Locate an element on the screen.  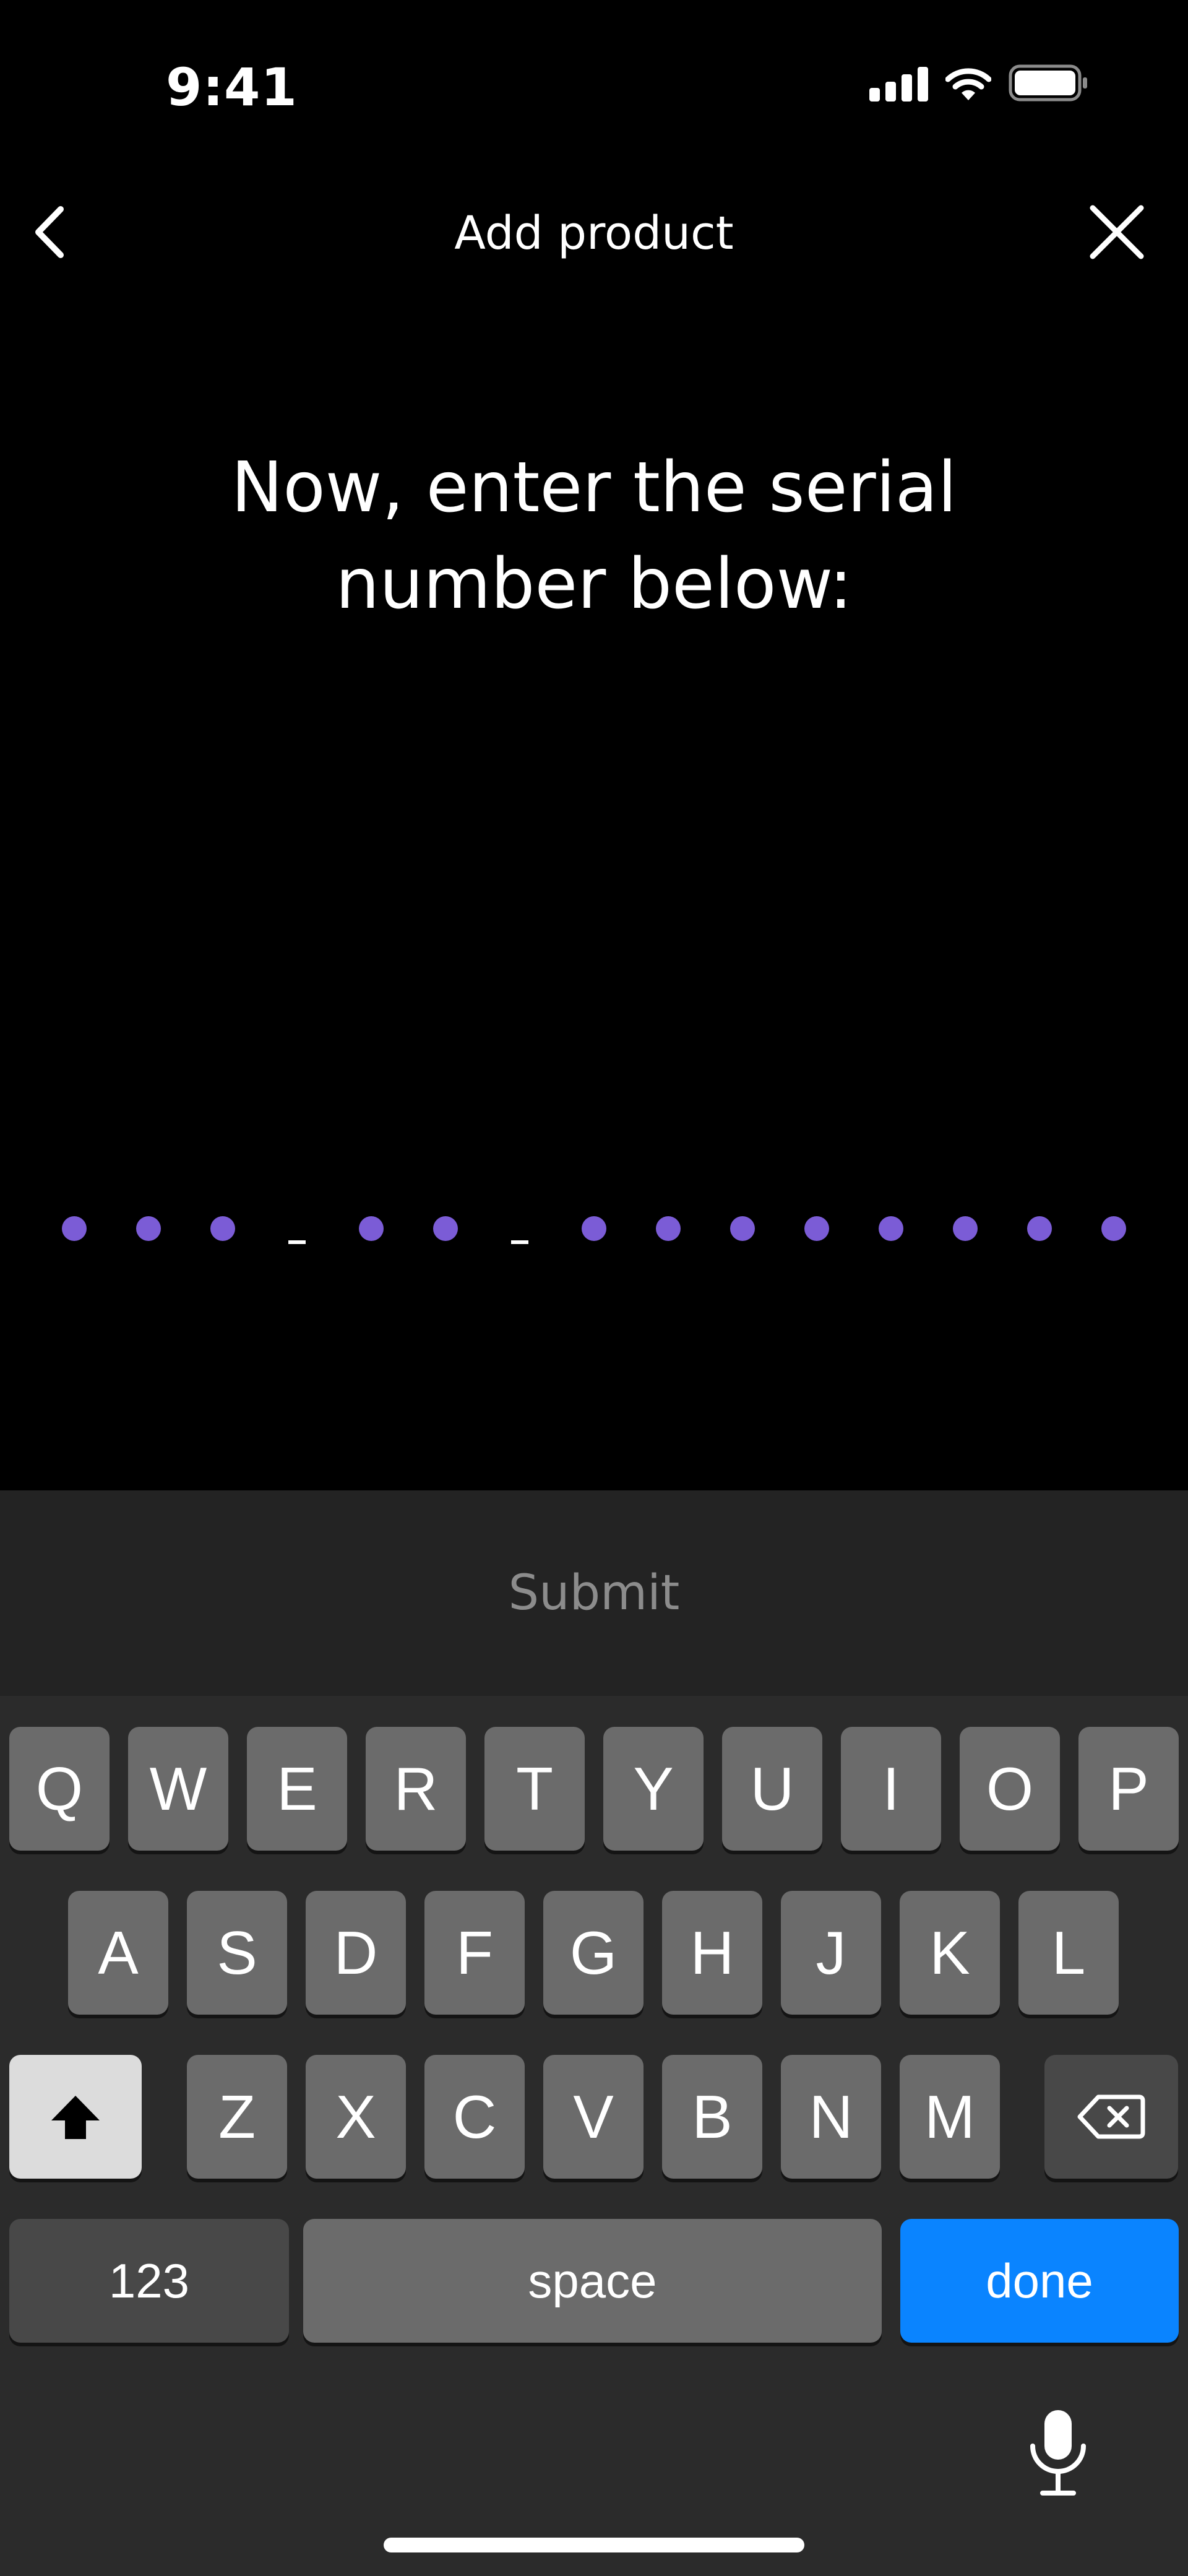
key-o: O is located at coordinates (1010, 1789).